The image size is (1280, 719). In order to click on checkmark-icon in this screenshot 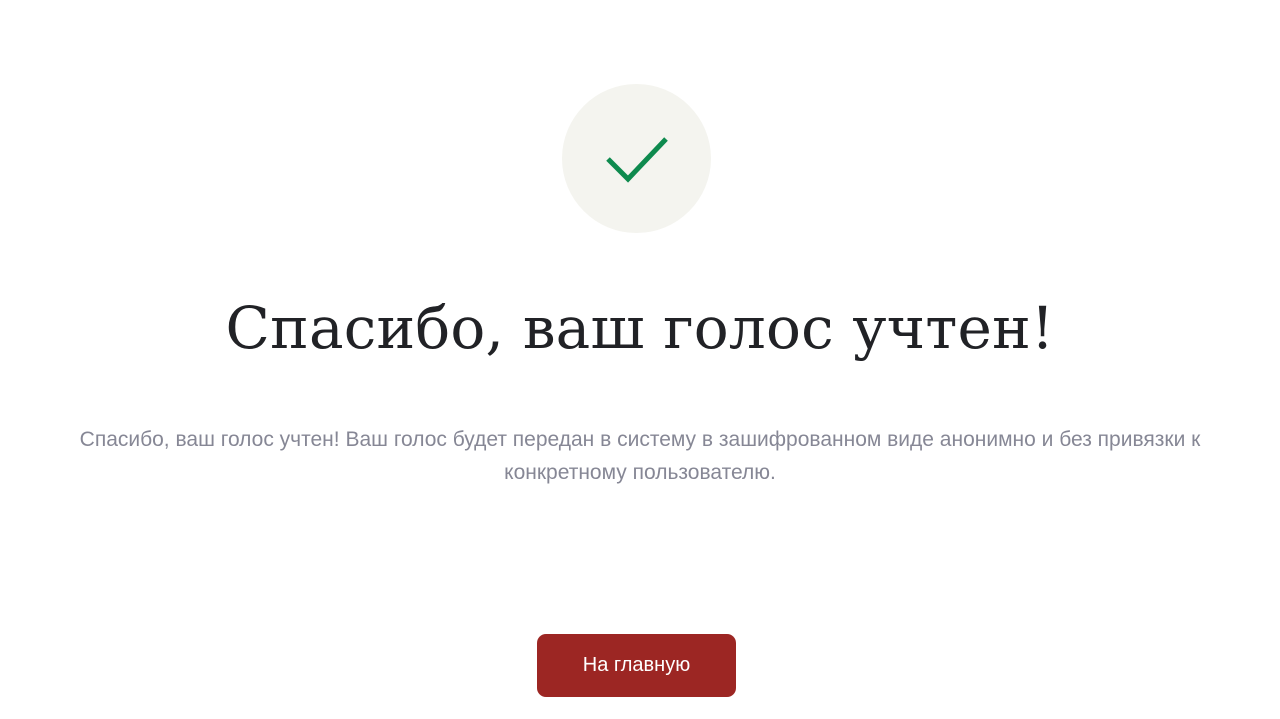, I will do `click(636, 159)`.